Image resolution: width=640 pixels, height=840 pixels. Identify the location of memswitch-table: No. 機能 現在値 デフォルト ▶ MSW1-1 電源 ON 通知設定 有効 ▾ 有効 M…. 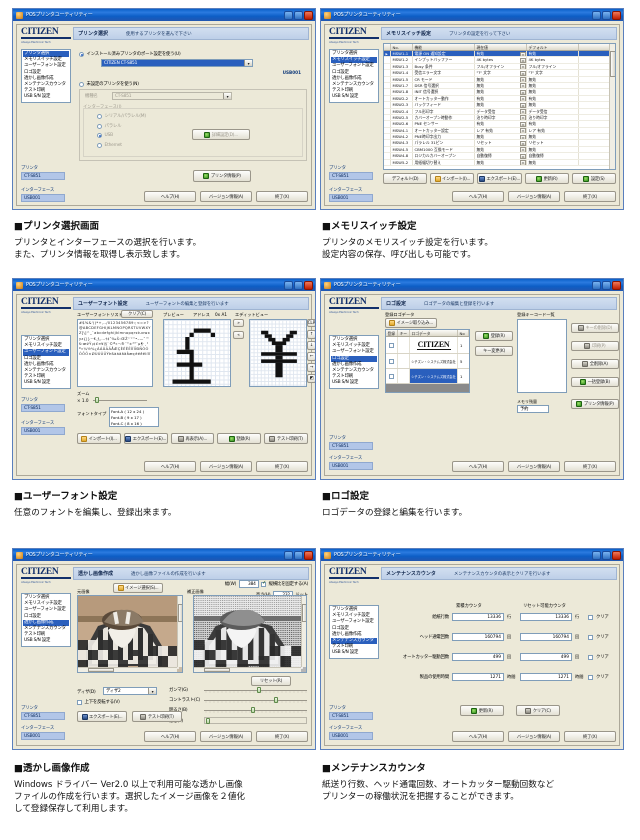
(499, 106).